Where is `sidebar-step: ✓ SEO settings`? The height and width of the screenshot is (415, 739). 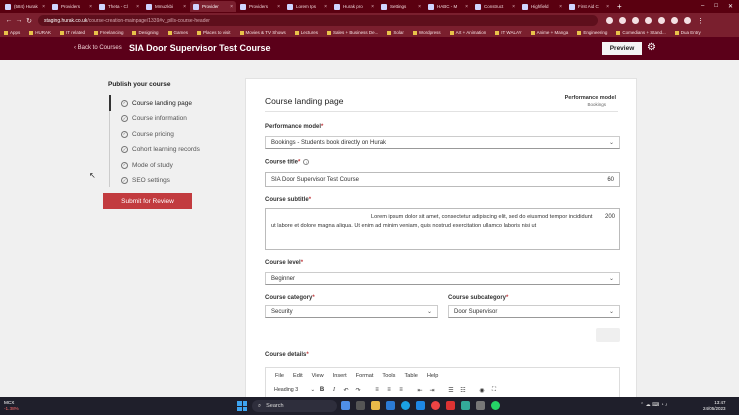
sidebar-step: ✓ SEO settings is located at coordinates (145, 181).